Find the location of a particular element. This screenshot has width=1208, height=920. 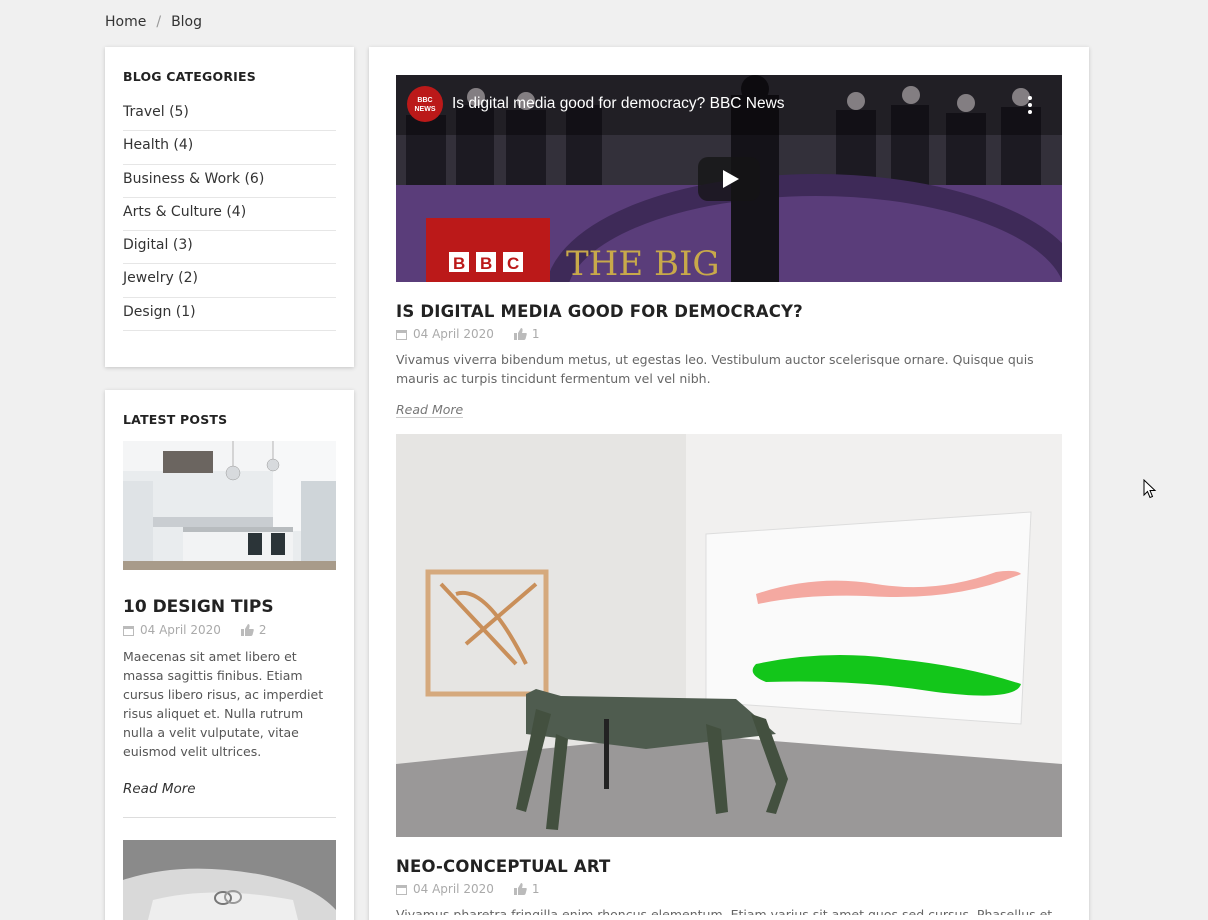

category-item-business-work: Business & Work (6) is located at coordinates (229, 181).